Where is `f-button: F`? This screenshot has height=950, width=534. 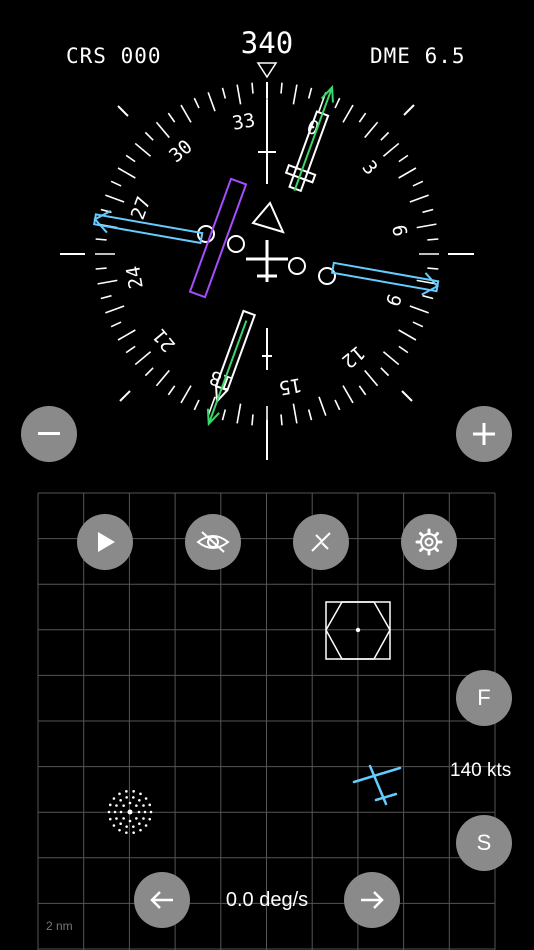
f-button: F is located at coordinates (484, 698).